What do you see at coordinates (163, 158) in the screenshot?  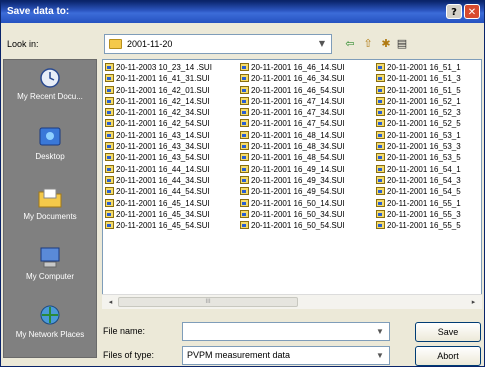 I see `file-name-text: 20-11-2001 16_43_54.SUI` at bounding box center [163, 158].